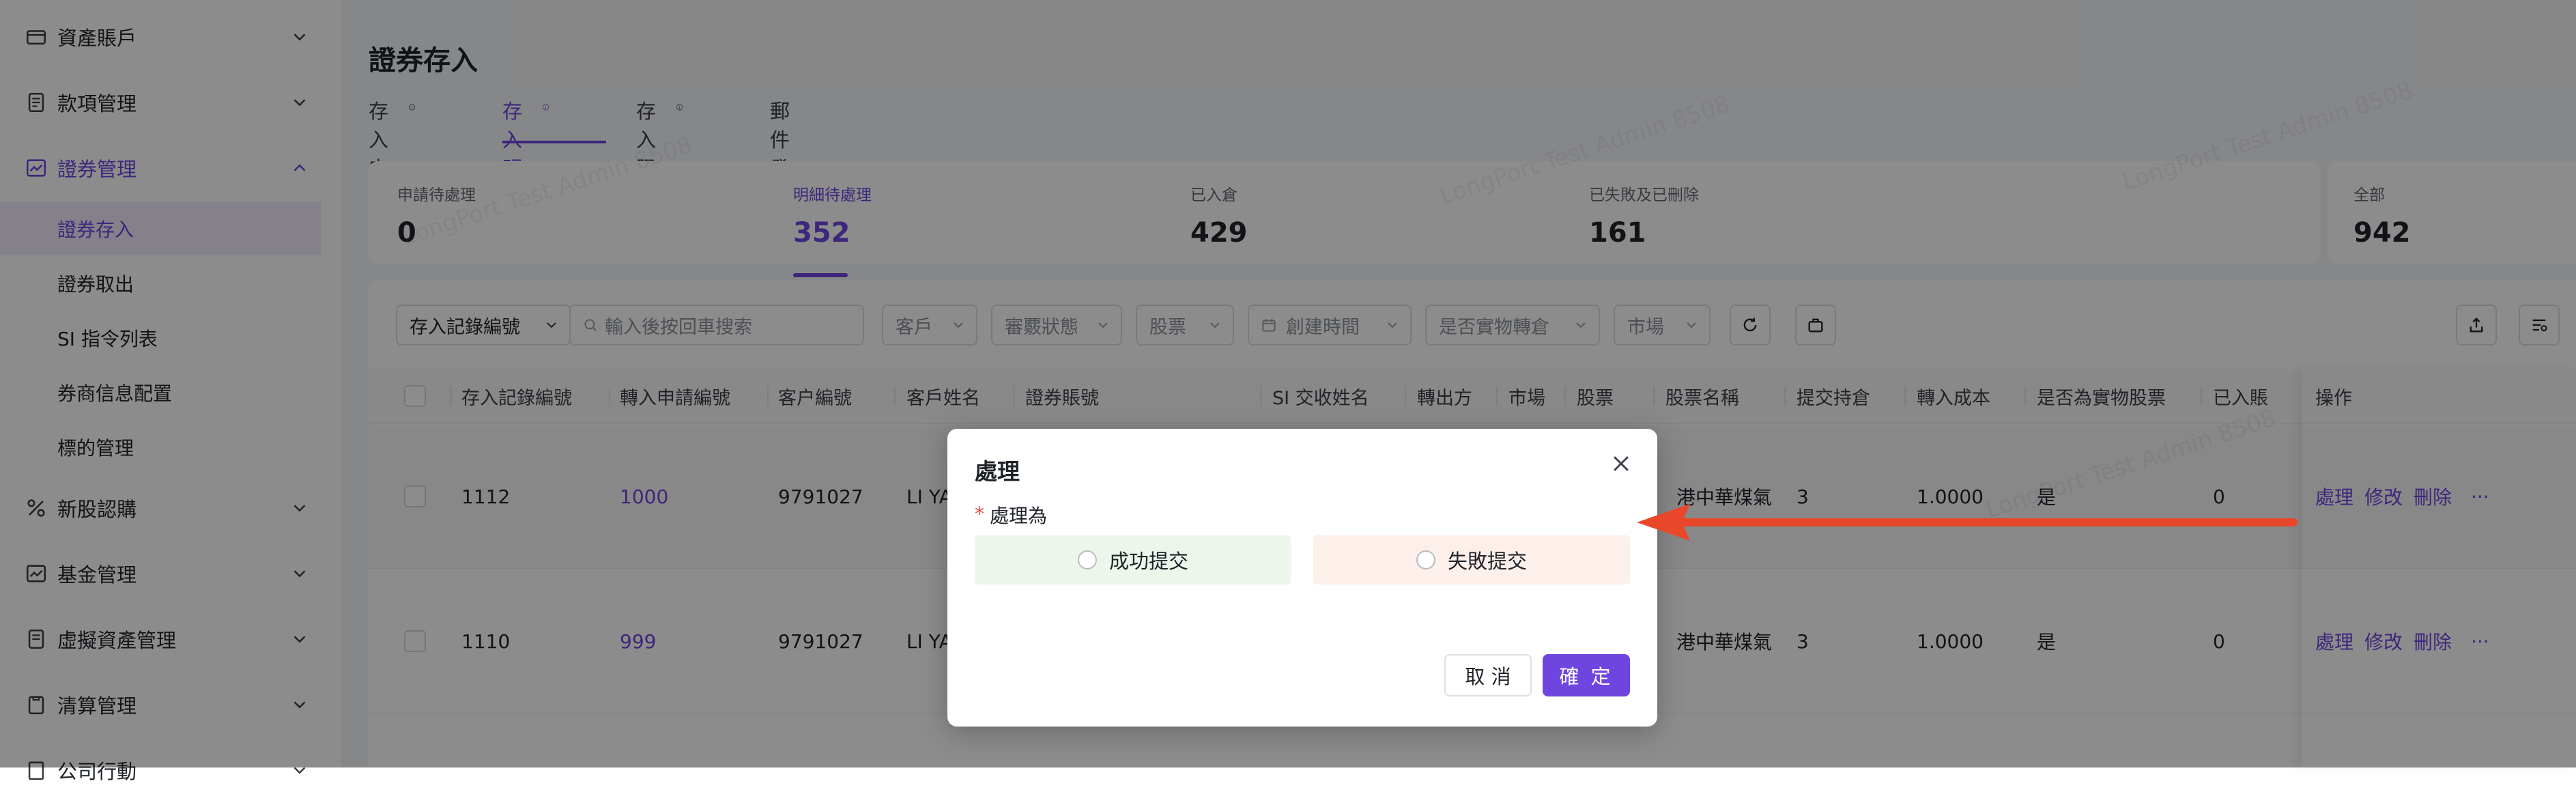 The height and width of the screenshot is (803, 2576). What do you see at coordinates (997, 471) in the screenshot?
I see `dialog-title: 處理` at bounding box center [997, 471].